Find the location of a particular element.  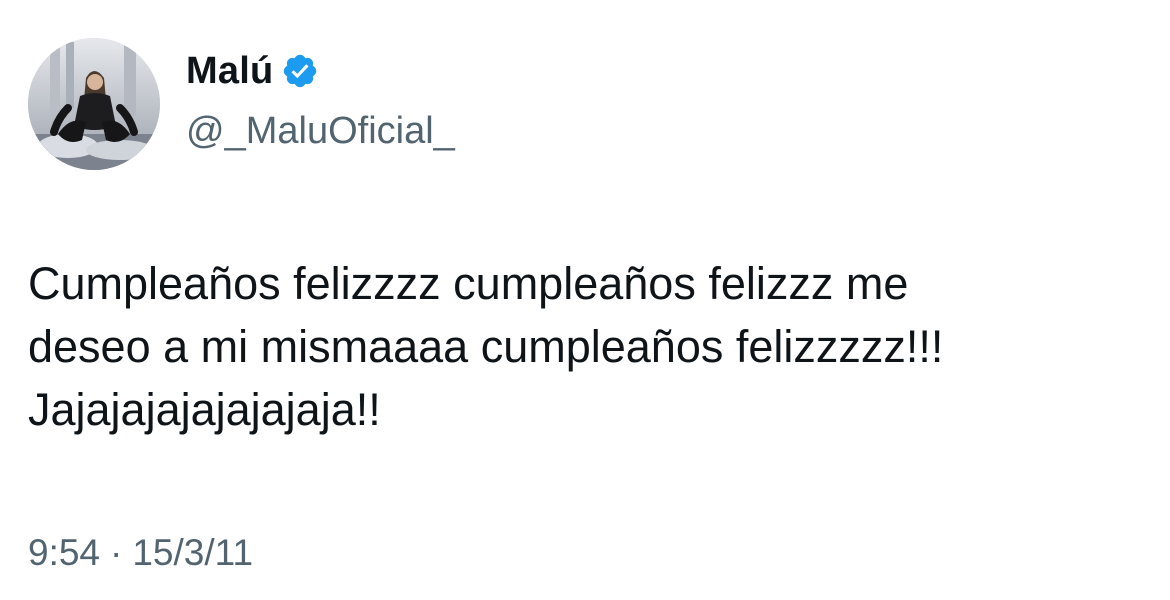

author-name-row: Malú is located at coordinates (252, 71).